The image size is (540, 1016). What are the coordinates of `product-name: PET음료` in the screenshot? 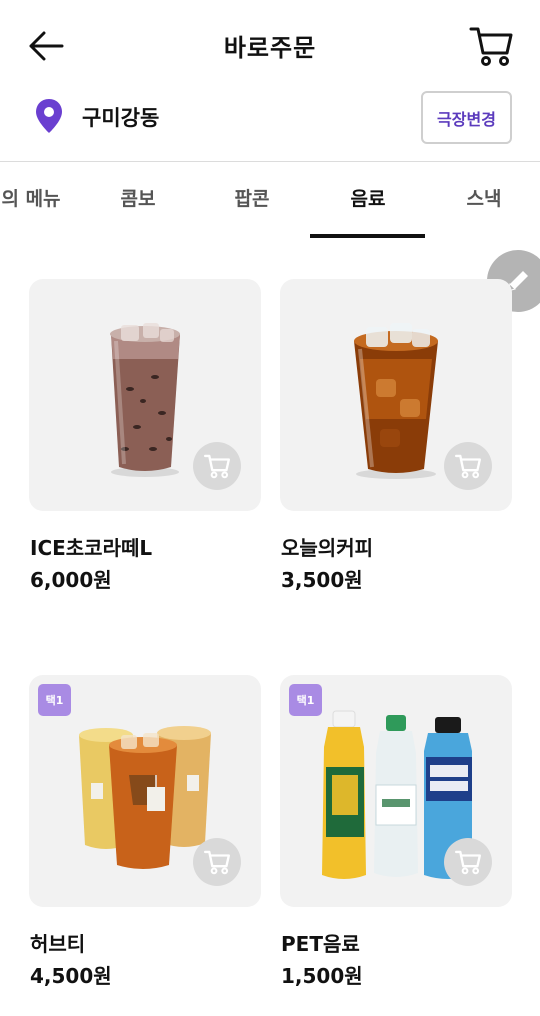 It's located at (320, 944).